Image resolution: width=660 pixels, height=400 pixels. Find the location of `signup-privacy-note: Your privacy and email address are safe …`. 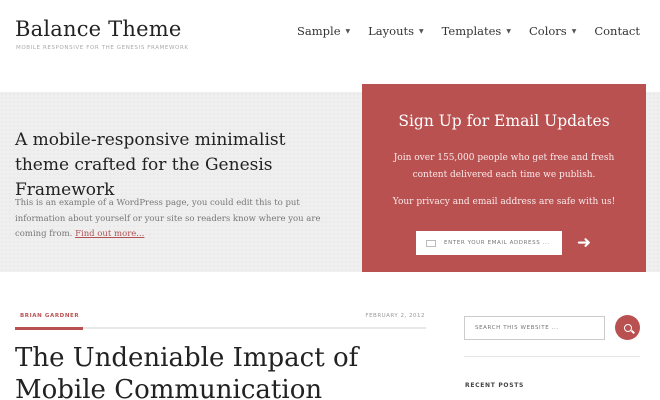

signup-privacy-note: Your privacy and email address are safe … is located at coordinates (504, 202).